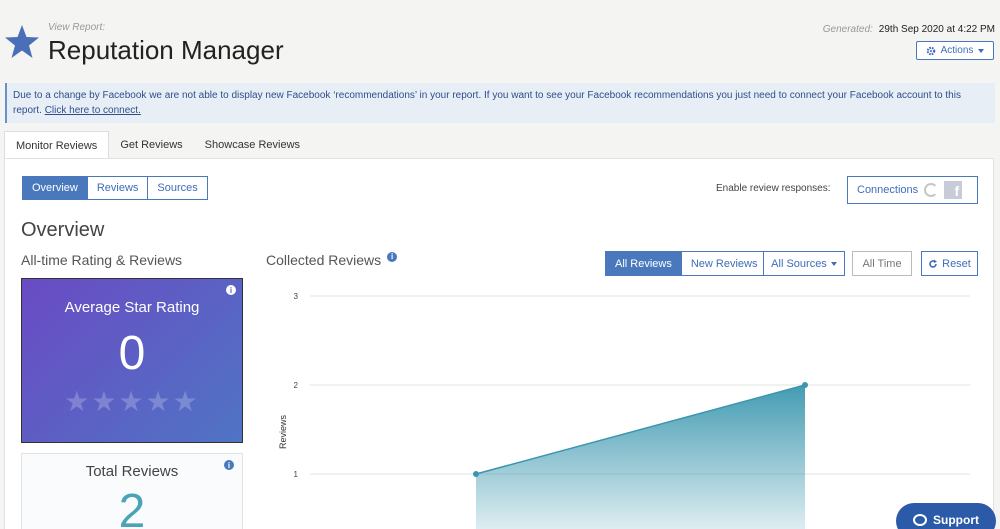 The width and height of the screenshot is (1000, 529). What do you see at coordinates (296, 296) in the screenshot?
I see `y-tick-label: 3` at bounding box center [296, 296].